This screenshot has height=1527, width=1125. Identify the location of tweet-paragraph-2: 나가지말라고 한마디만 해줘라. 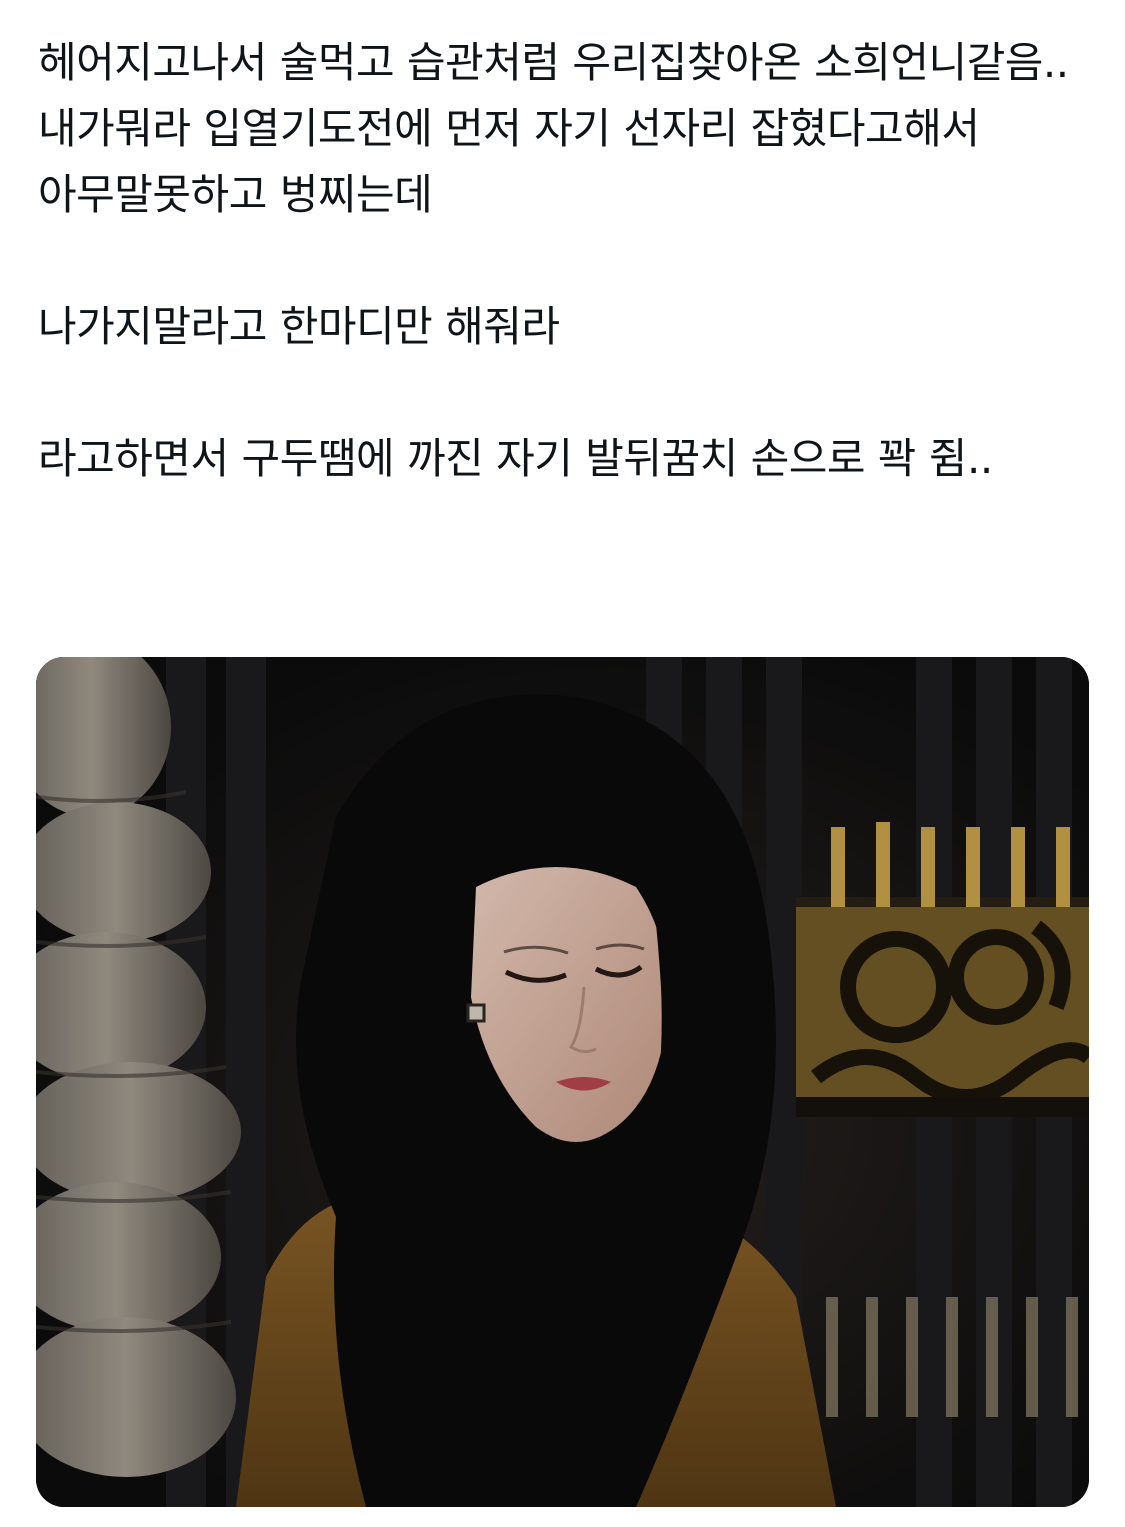
(299, 326).